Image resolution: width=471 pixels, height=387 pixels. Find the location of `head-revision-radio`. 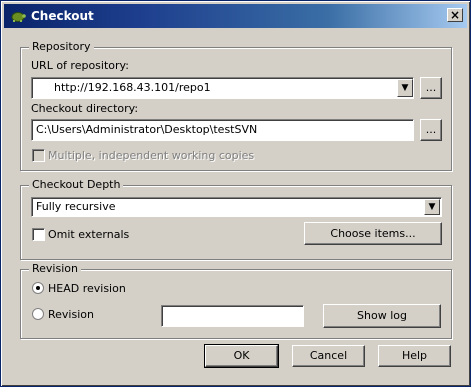

head-revision-radio is located at coordinates (38, 288).